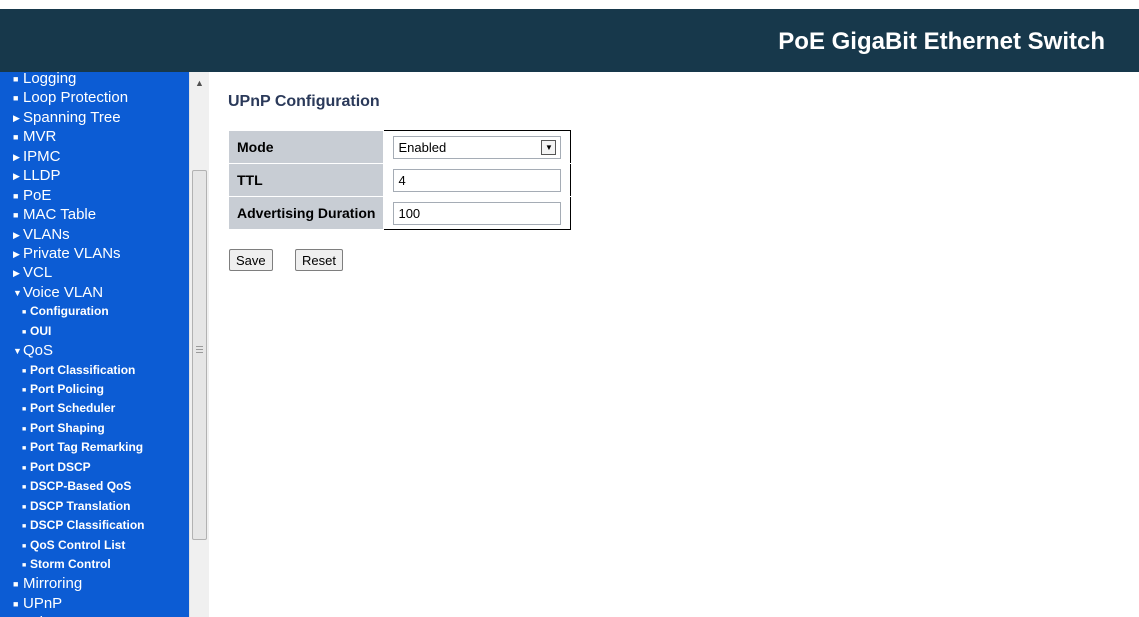  Describe the element at coordinates (94, 331) in the screenshot. I see `sidebar-item-oui: ■ OUI` at that location.